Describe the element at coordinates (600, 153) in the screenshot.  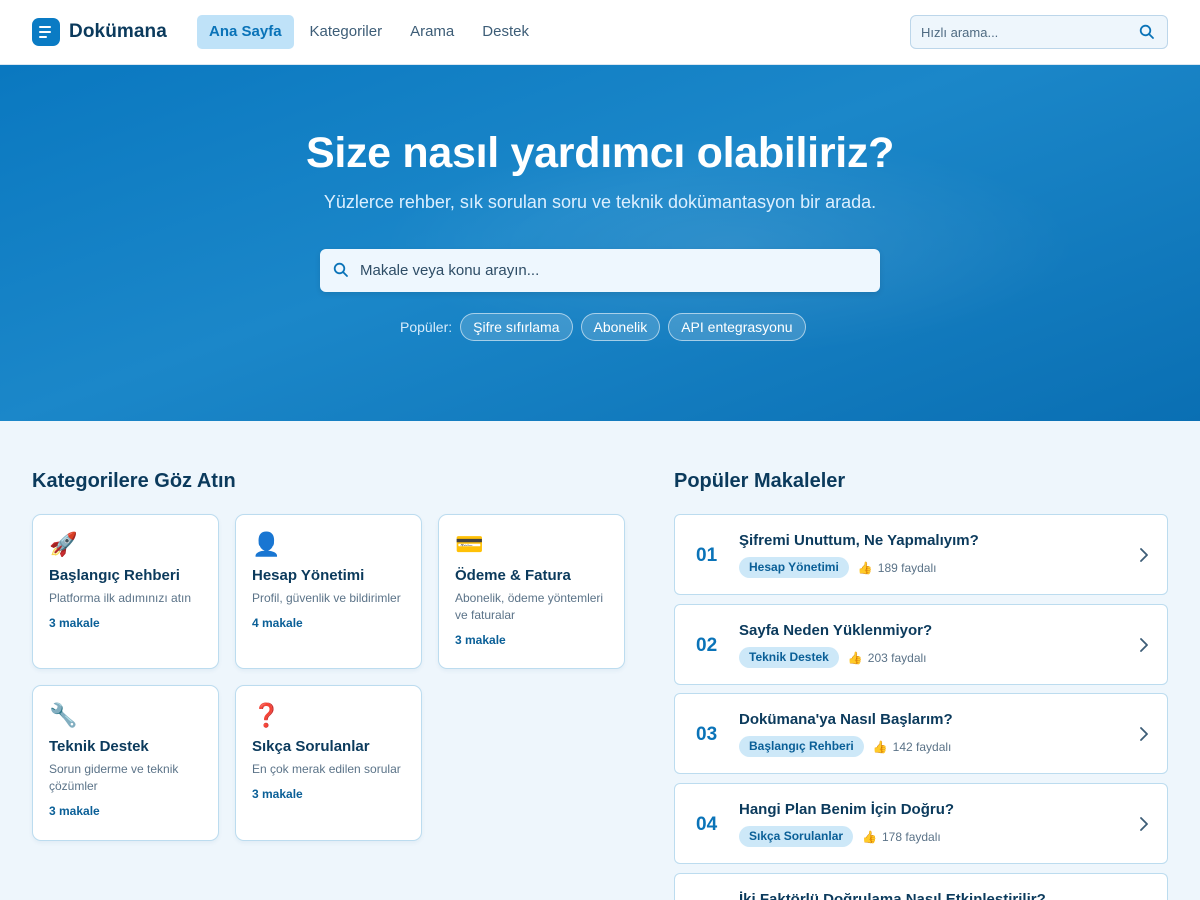
I see `hero-title: Size nasıl yardımcı olabiliriz?` at that location.